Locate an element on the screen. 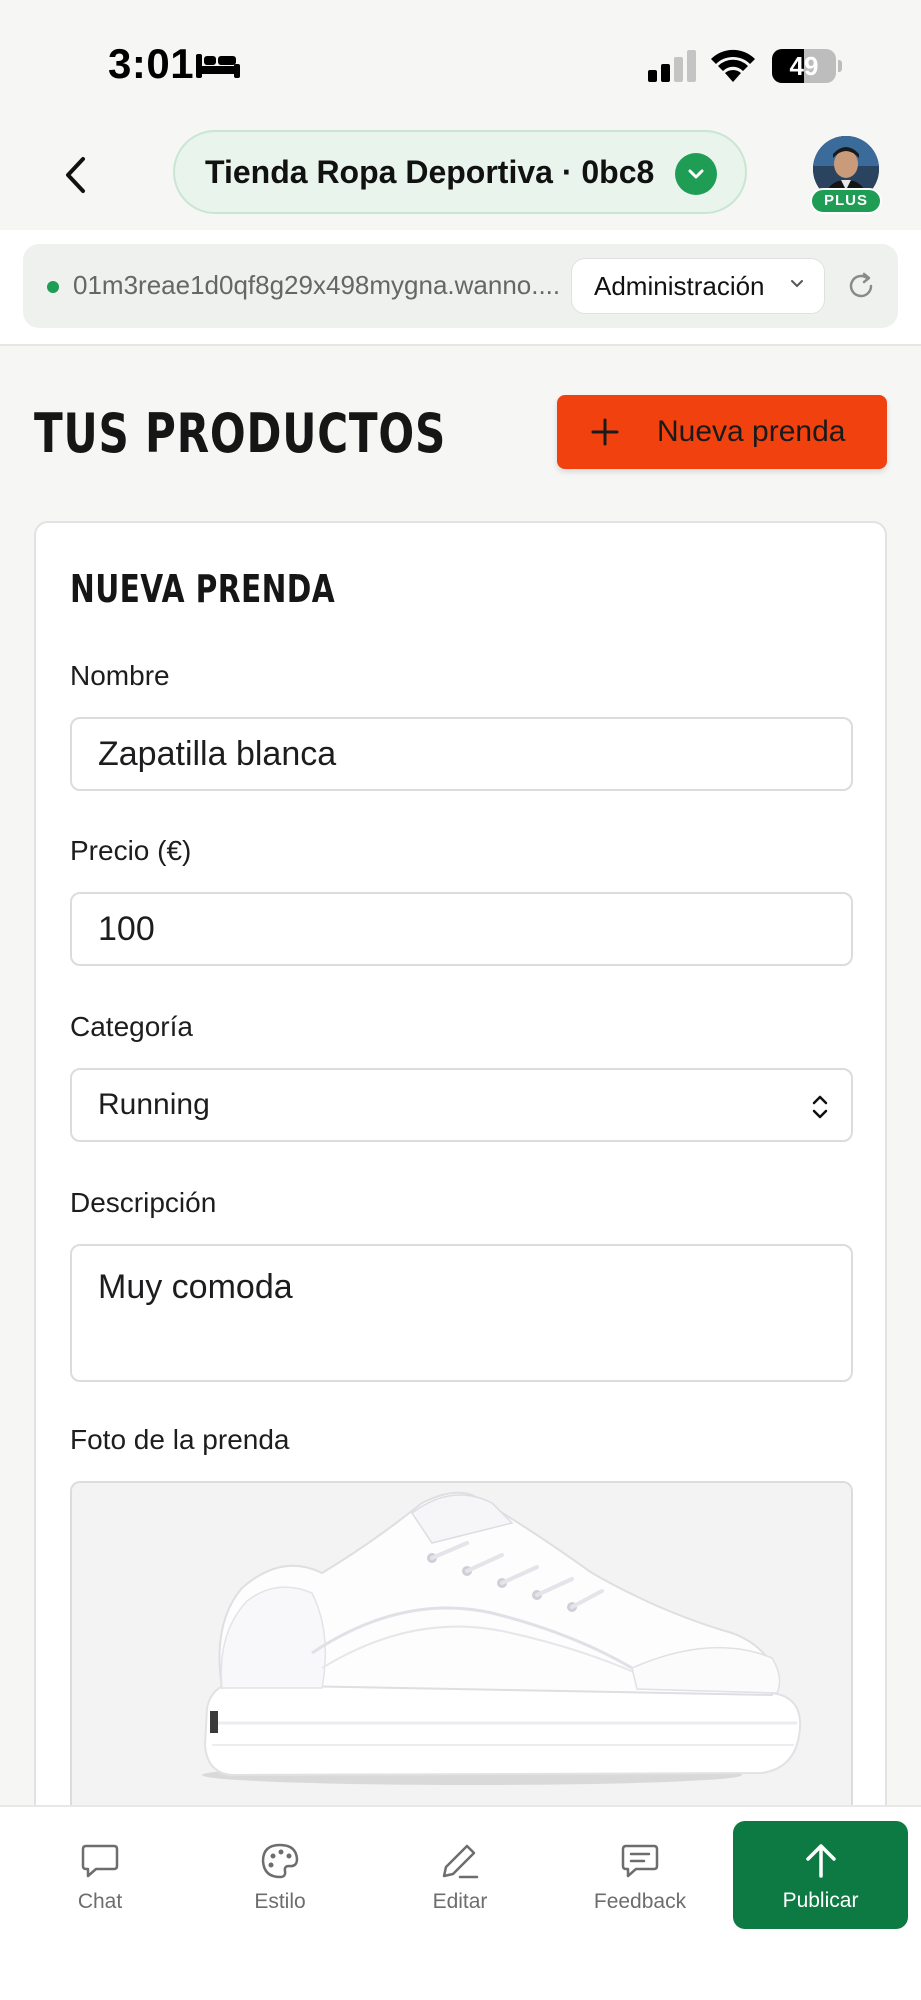 The height and width of the screenshot is (2000, 921). new-item-label: Nueva prenda is located at coordinates (751, 431).